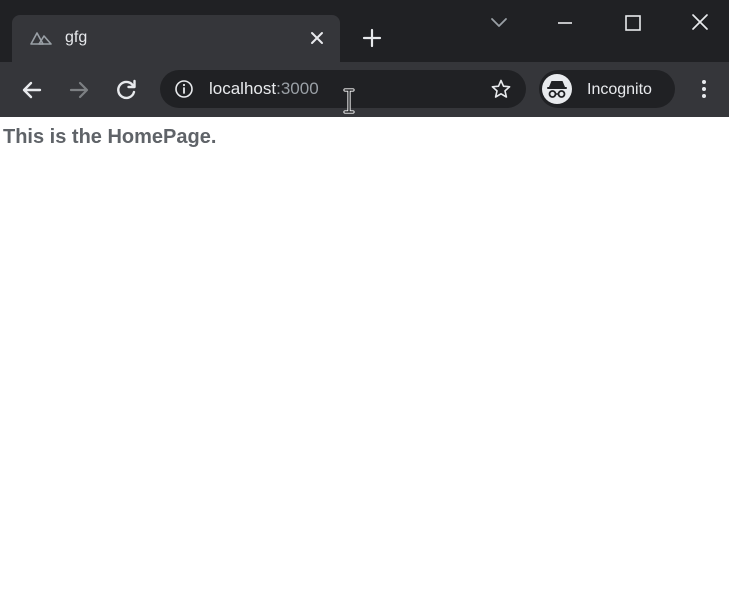 The width and height of the screenshot is (729, 600). Describe the element at coordinates (364, 89) in the screenshot. I see `browser-toolbar: localhost:3000 Incognito` at that location.